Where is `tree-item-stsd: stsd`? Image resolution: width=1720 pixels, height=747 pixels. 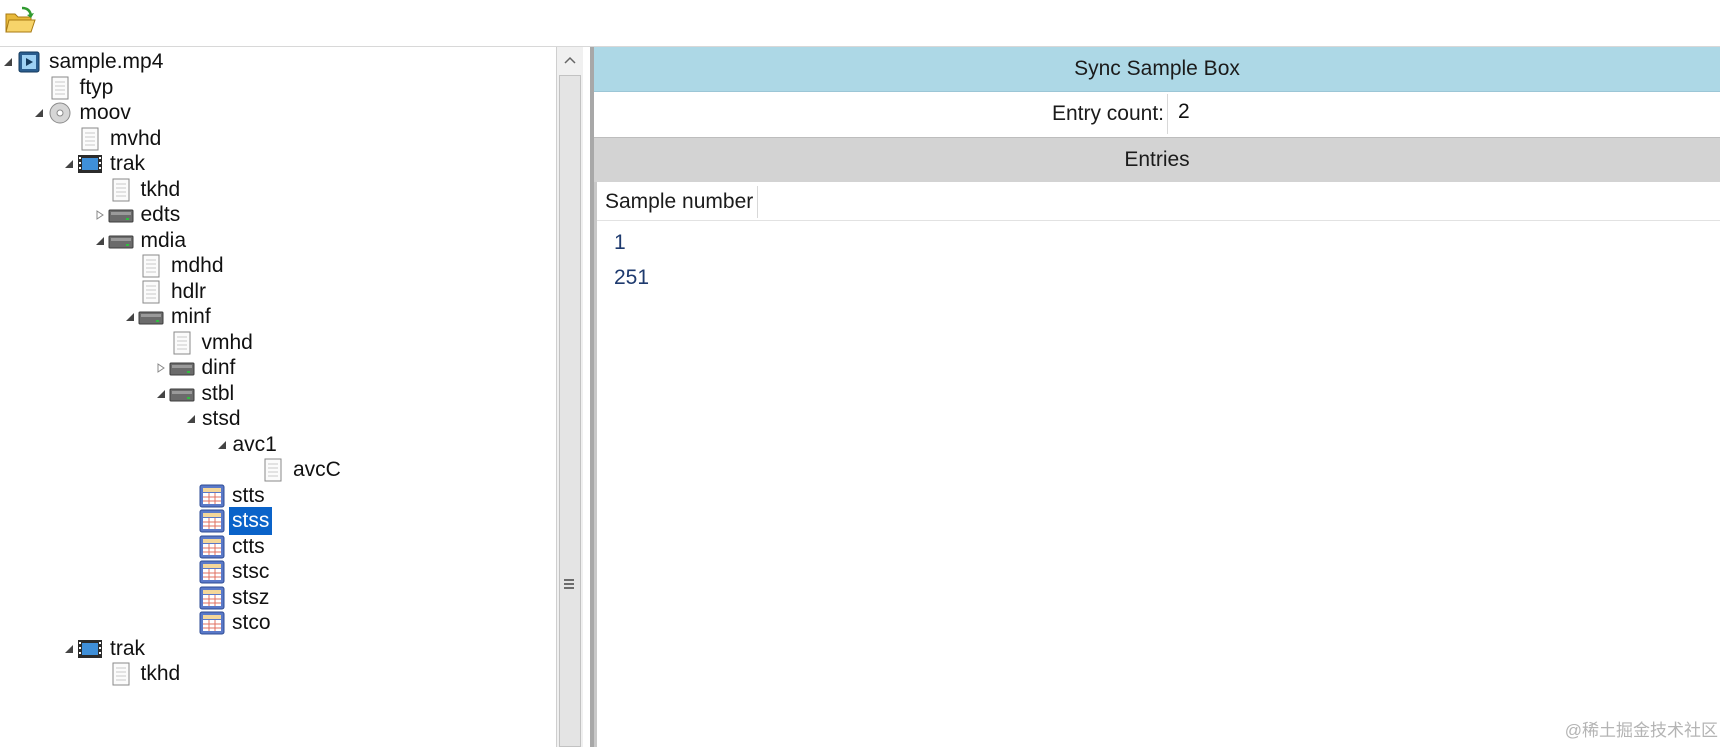 tree-item-stsd: stsd is located at coordinates (213, 419).